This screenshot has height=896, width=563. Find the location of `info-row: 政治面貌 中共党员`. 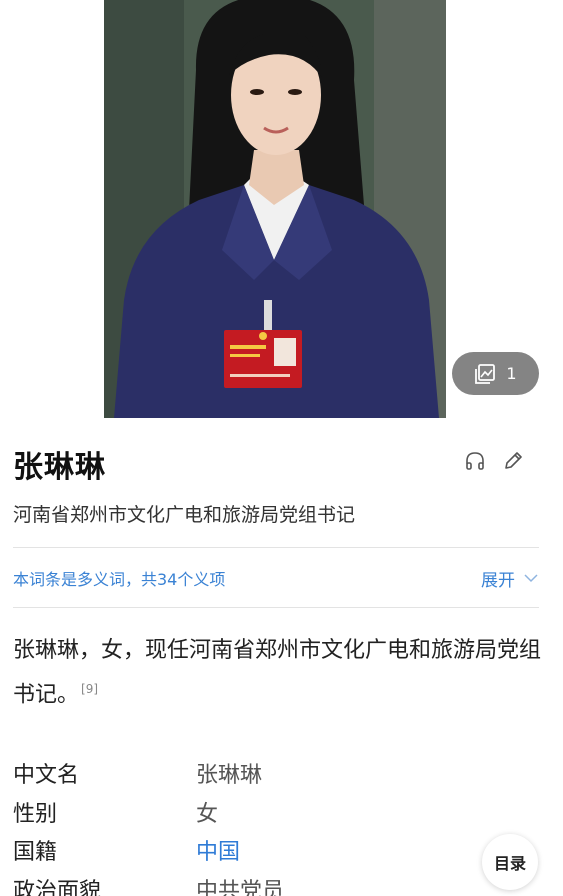

info-row: 政治面貌 中共党员 is located at coordinates (243, 883).